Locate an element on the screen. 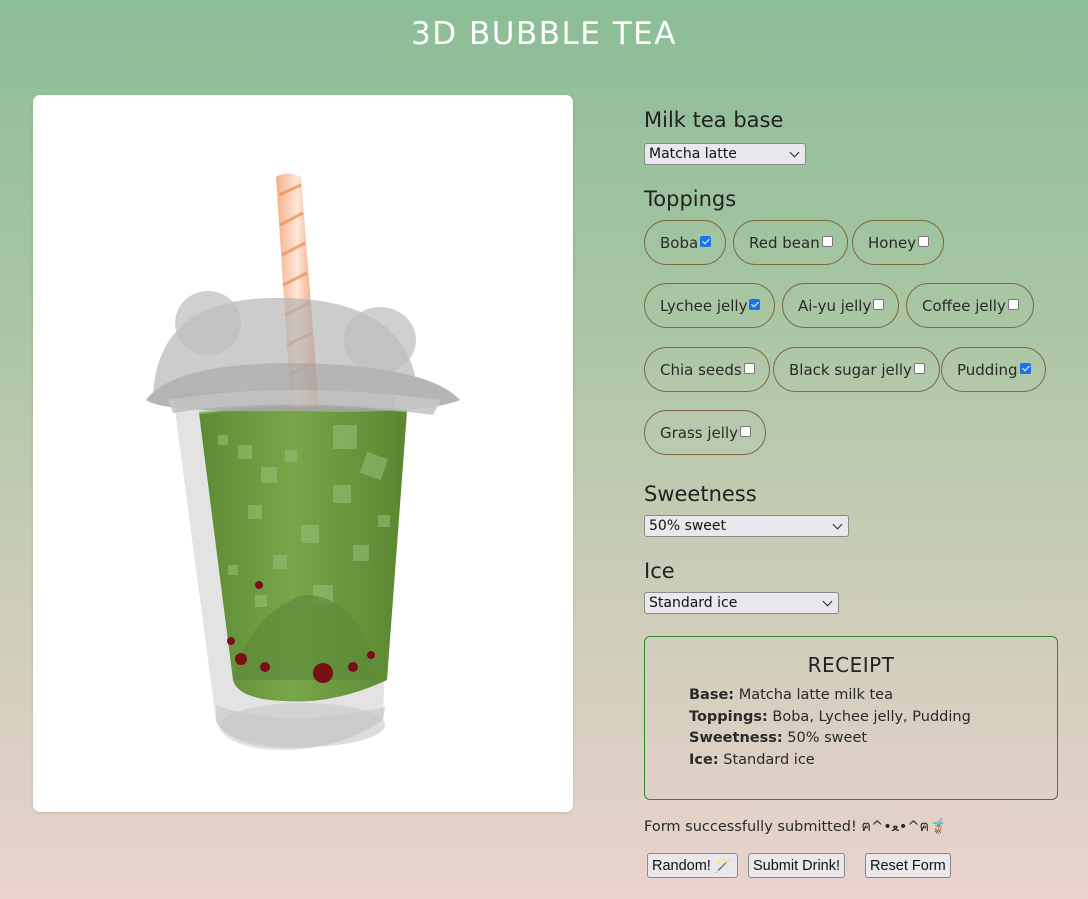 The width and height of the screenshot is (1088, 899). topping-red-bean: Red bean is located at coordinates (790, 242).